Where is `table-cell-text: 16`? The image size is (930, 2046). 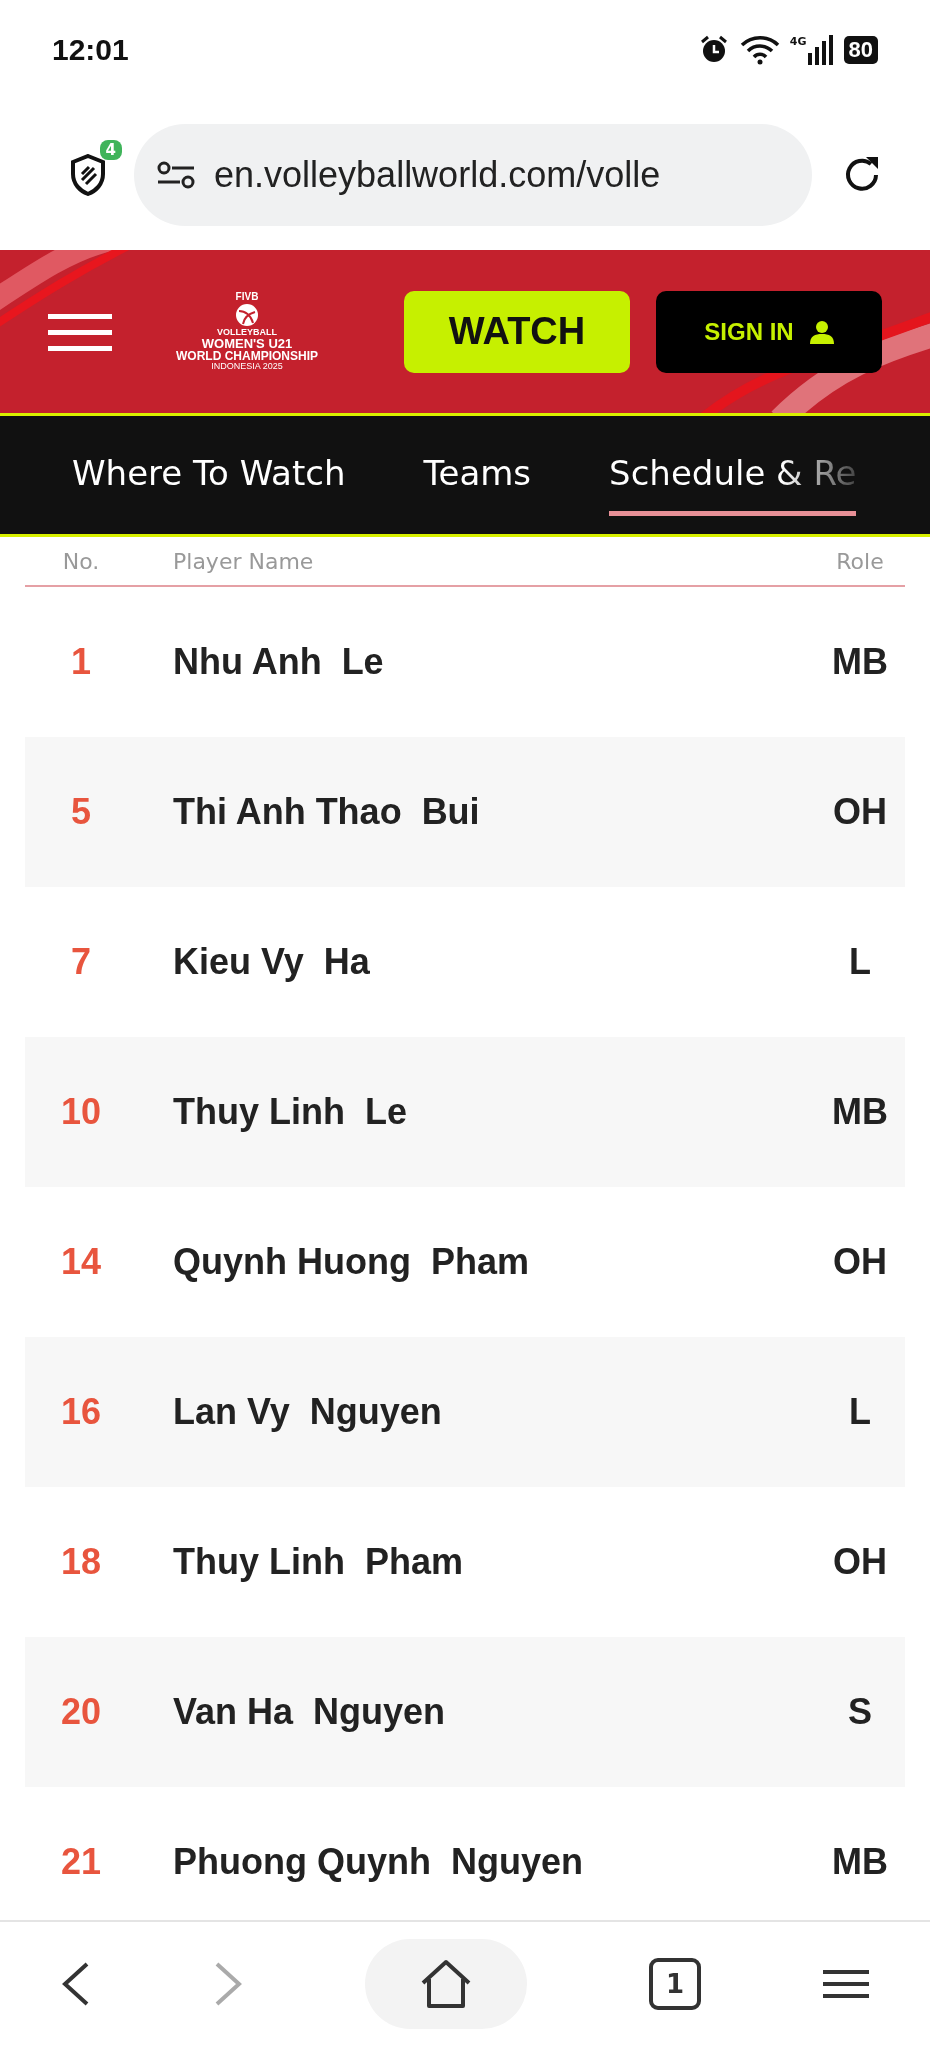
table-cell-text: 16 is located at coordinates (80, 1412).